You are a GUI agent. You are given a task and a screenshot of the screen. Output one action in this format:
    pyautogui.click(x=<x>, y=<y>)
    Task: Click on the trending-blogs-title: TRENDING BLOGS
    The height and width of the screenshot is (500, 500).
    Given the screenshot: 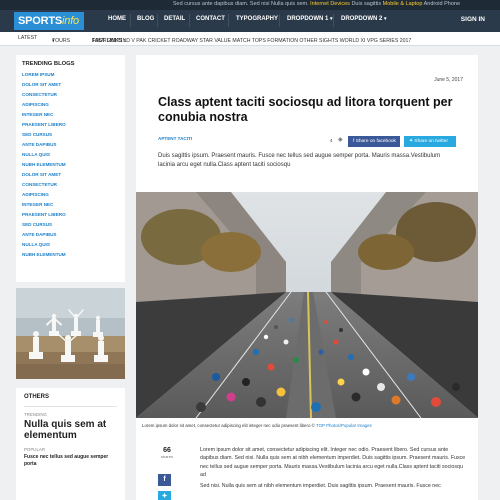 What is the action you would take?
    pyautogui.click(x=48, y=64)
    